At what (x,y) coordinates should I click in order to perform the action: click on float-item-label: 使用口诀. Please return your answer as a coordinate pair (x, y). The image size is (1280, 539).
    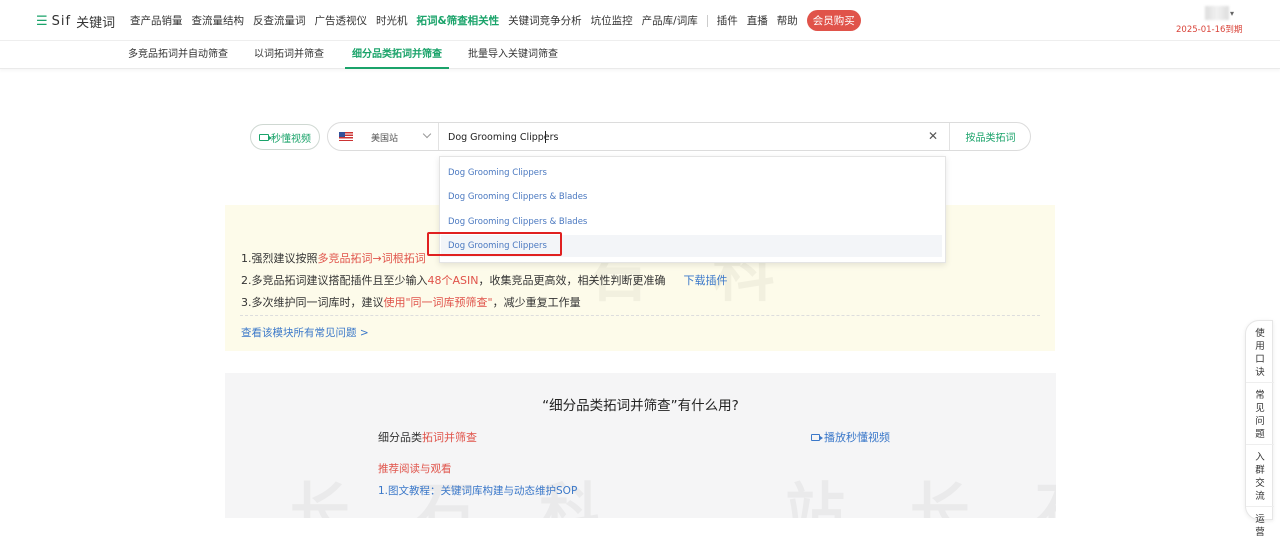
    Looking at the image, I should click on (1260, 353).